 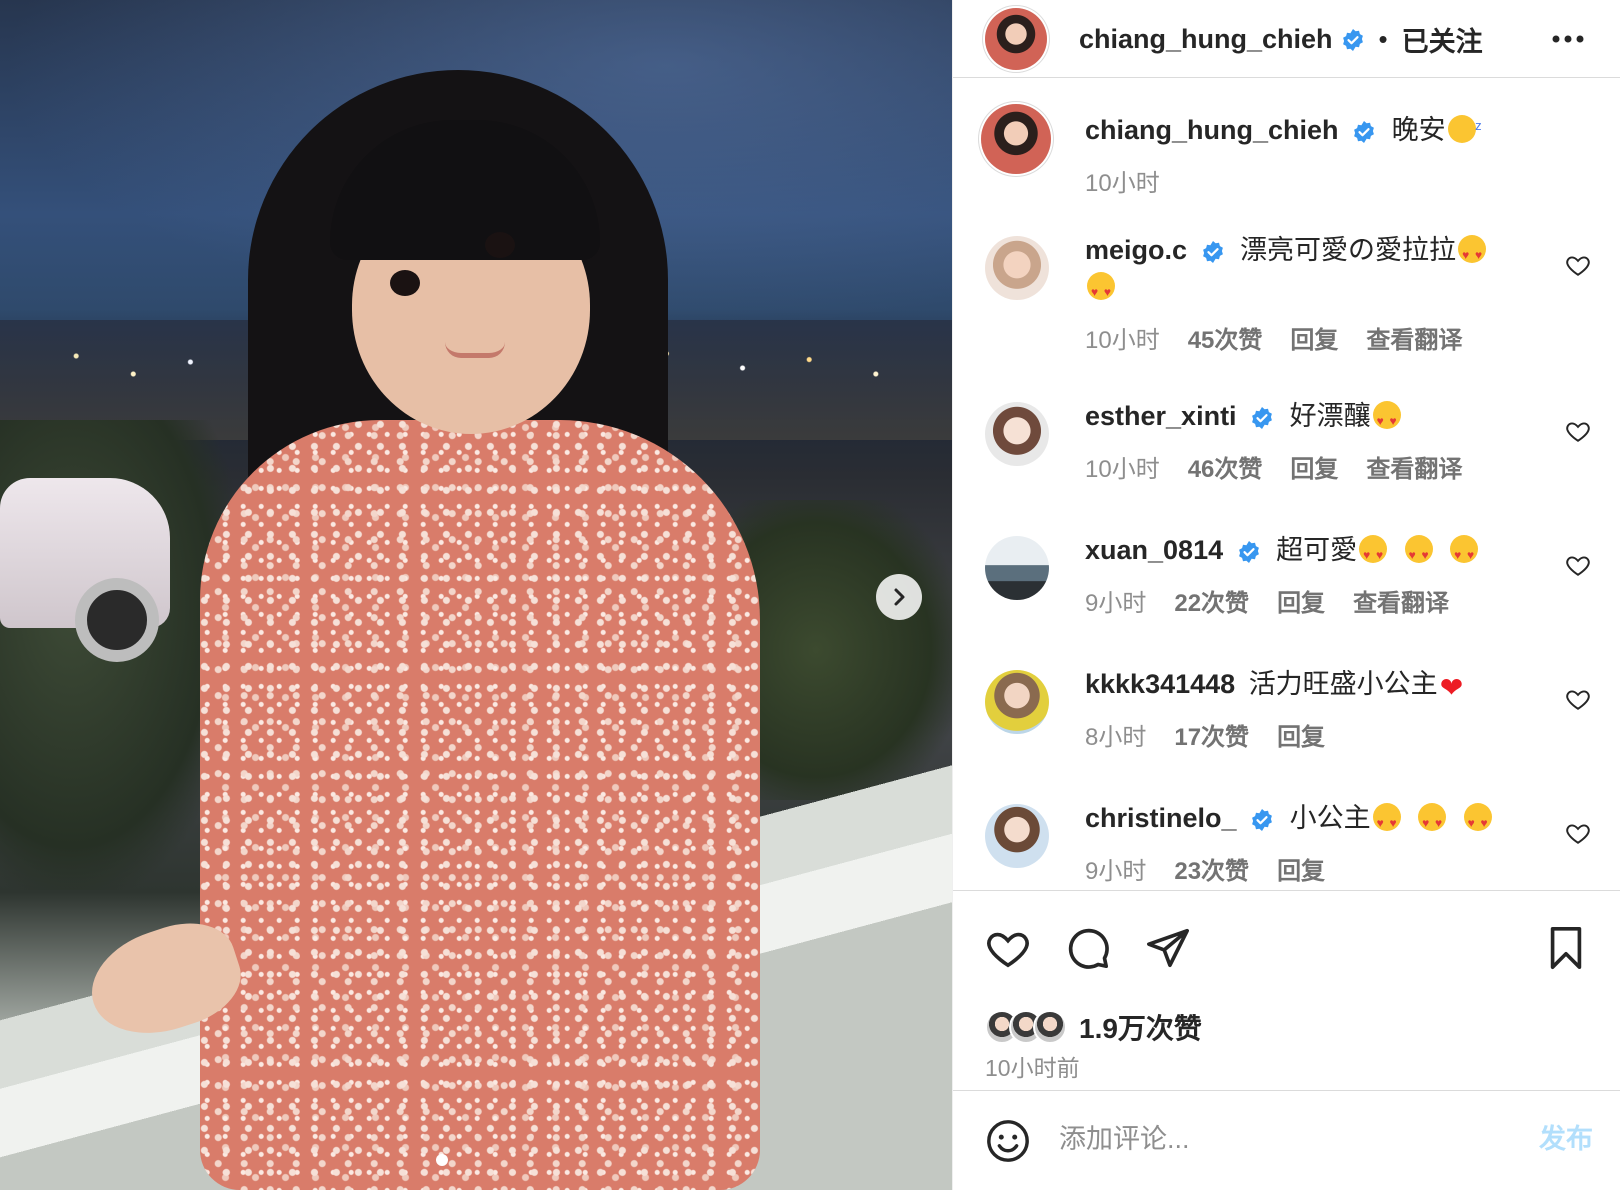 I want to click on photo-girl-eye-left, so click(x=405, y=283).